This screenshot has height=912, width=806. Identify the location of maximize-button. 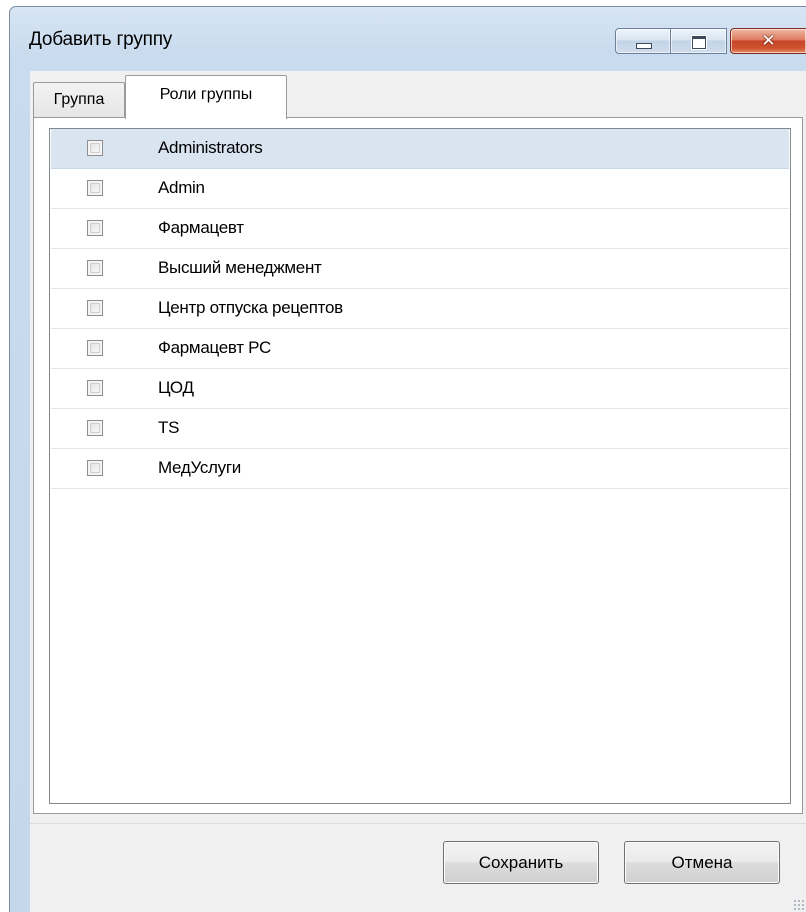
(699, 41).